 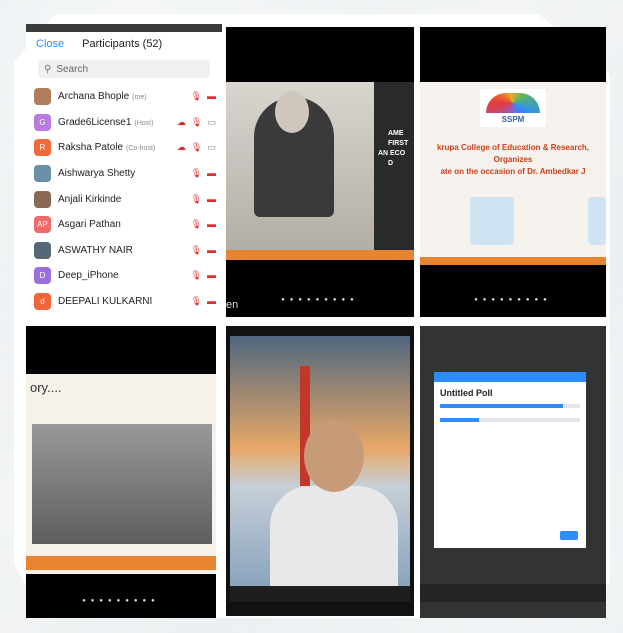 What do you see at coordinates (105, 302) in the screenshot?
I see `participant-name: DEEPALI KULKARNI` at bounding box center [105, 302].